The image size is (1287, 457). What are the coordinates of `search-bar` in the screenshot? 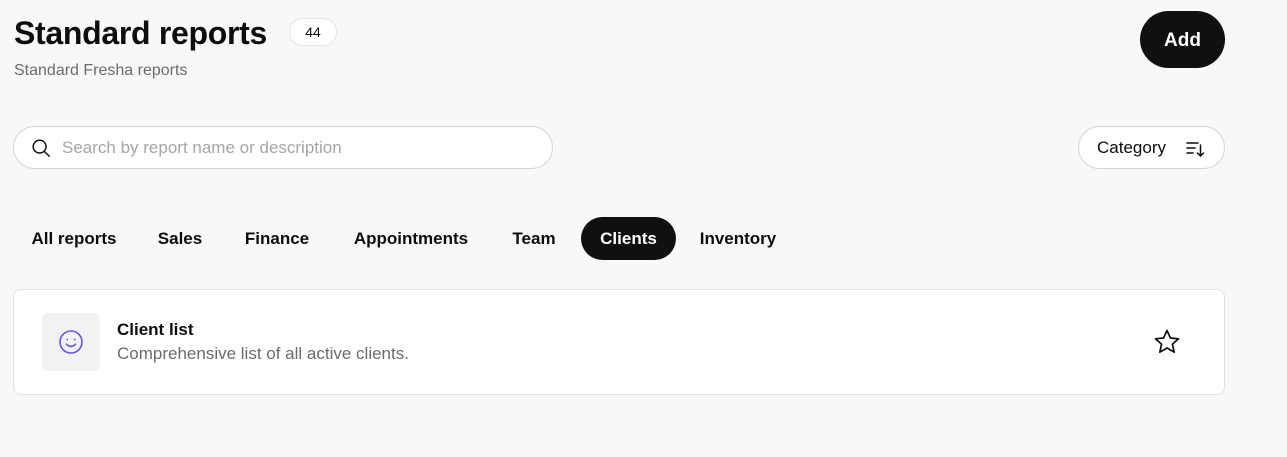 It's located at (283, 147).